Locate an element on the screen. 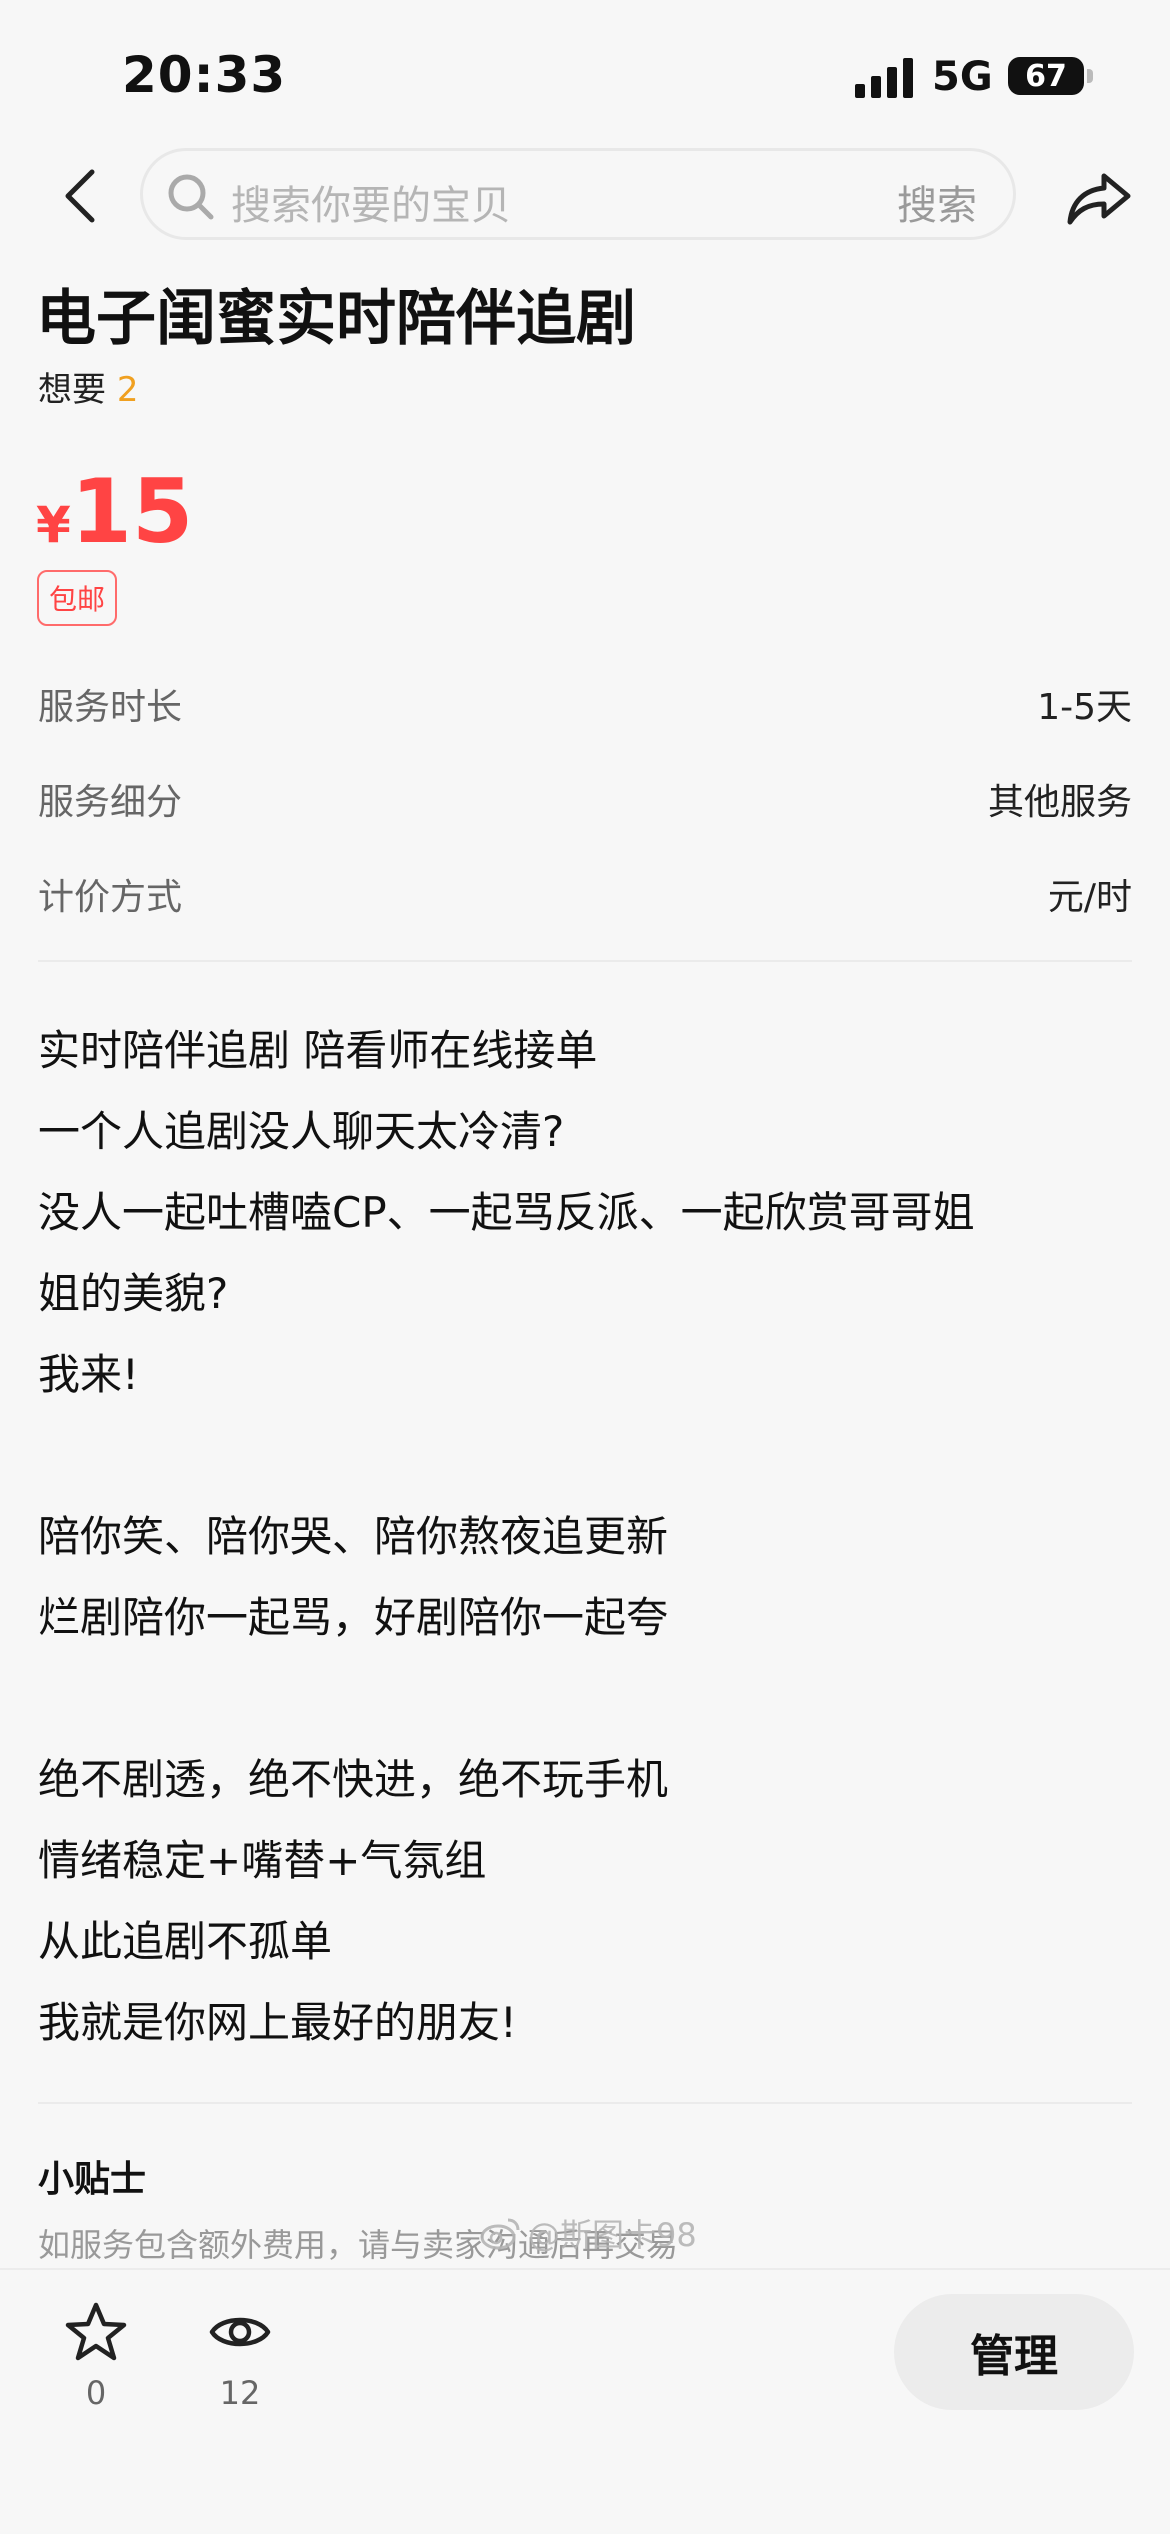 The image size is (1170, 2534). network-type: 5G is located at coordinates (962, 77).